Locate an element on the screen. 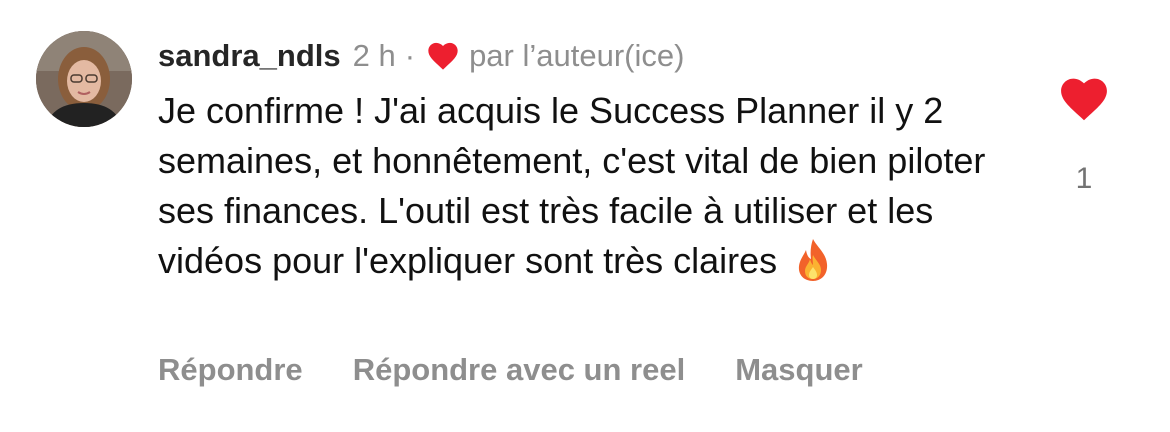 This screenshot has height=432, width=1170. hide-button: Masquer is located at coordinates (798, 370).